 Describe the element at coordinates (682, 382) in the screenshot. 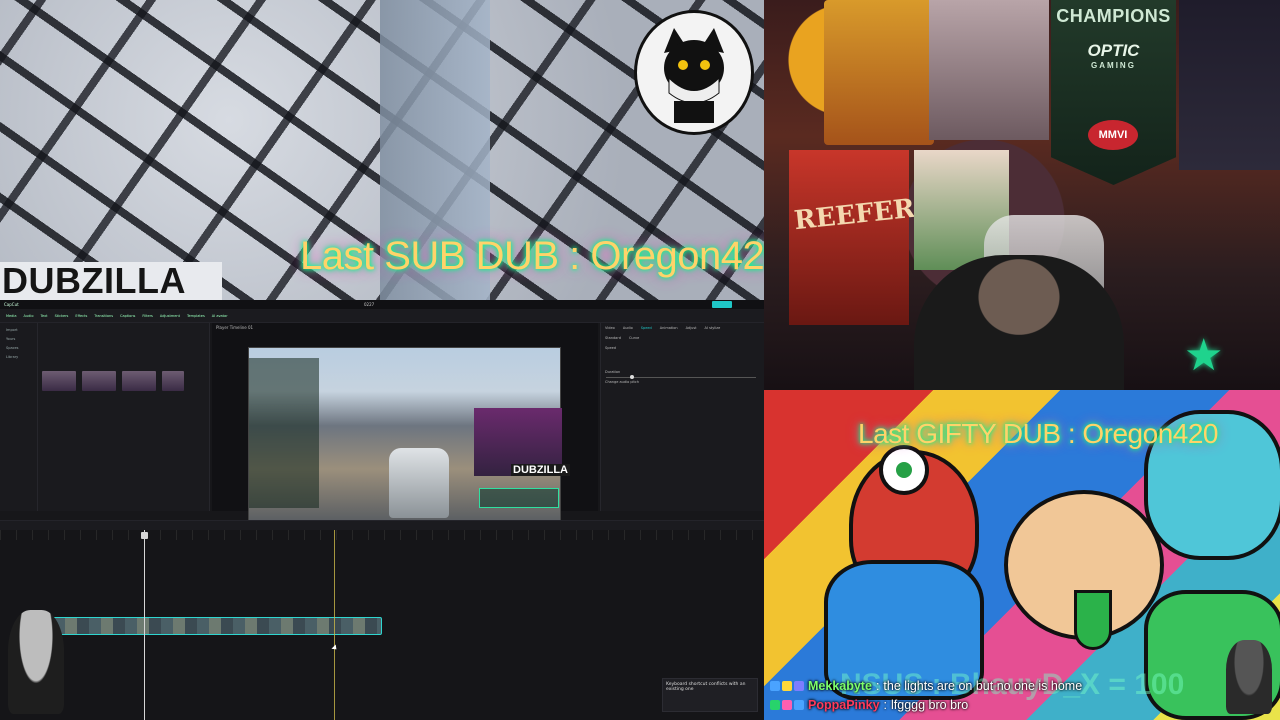

I see `pitch-row: Change audio pitch` at that location.